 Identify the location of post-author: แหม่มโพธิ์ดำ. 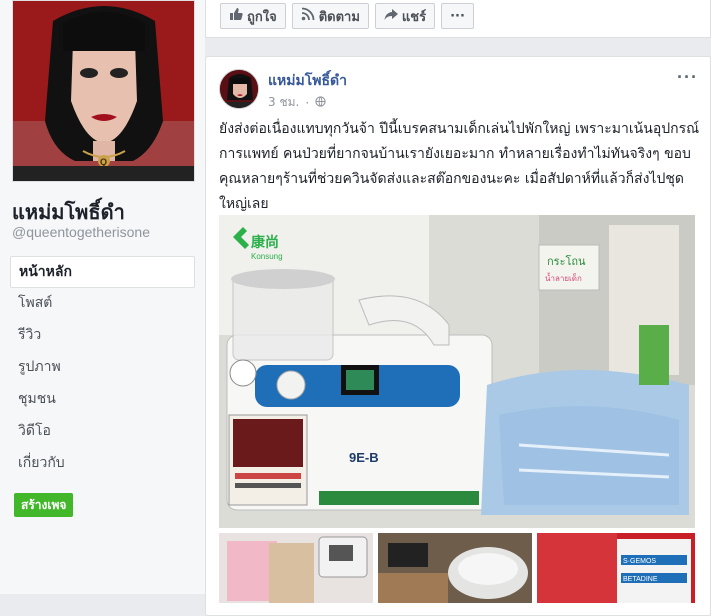
(307, 81).